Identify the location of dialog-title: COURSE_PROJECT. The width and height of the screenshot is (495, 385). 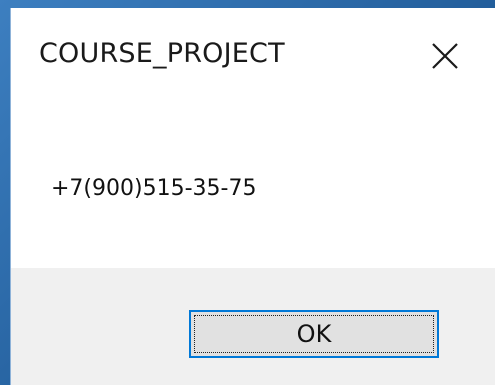
(162, 53).